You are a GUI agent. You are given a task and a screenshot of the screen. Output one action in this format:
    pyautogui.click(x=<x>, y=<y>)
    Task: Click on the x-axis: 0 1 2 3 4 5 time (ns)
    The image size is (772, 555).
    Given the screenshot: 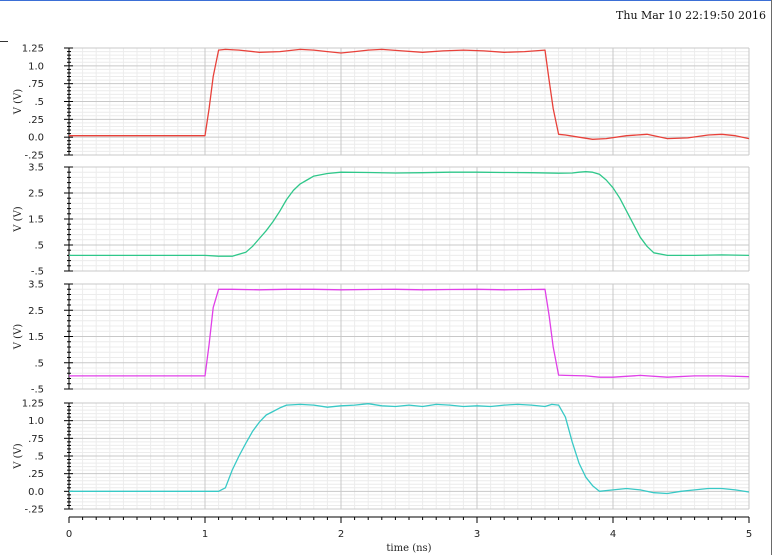 What is the action you would take?
    pyautogui.click(x=409, y=535)
    